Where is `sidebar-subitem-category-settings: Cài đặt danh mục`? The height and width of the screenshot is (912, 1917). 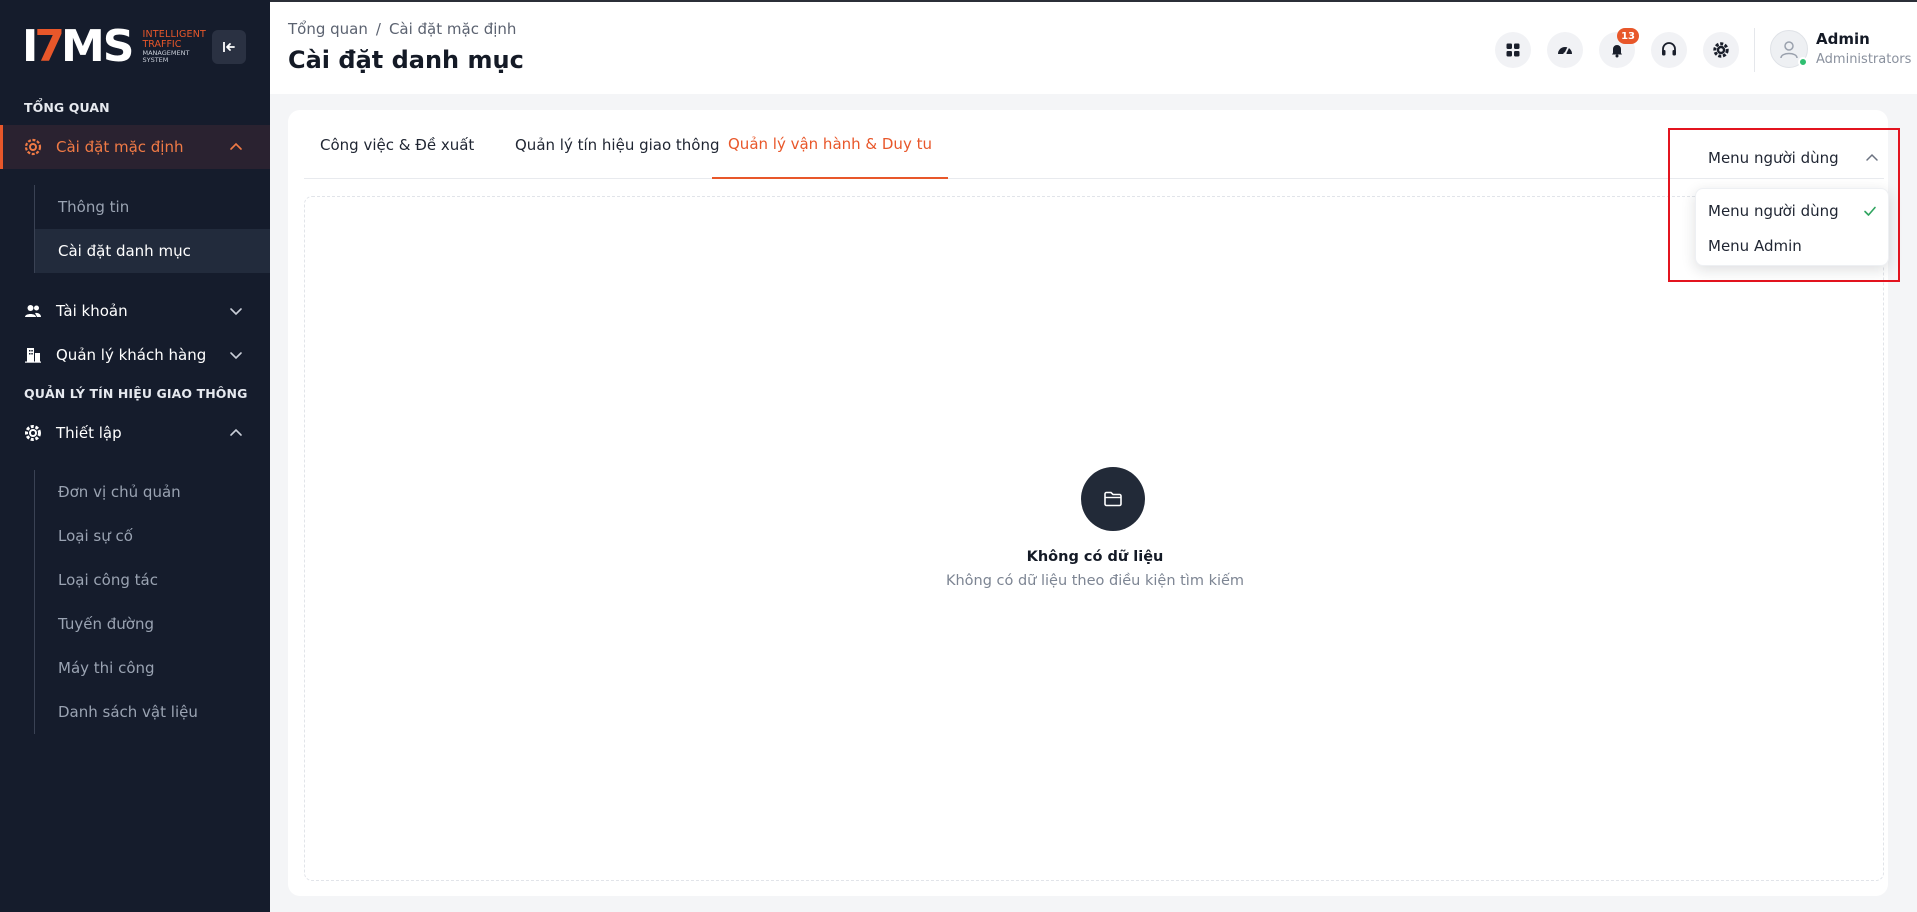 sidebar-subitem-category-settings: Cài đặt danh mục is located at coordinates (152, 251).